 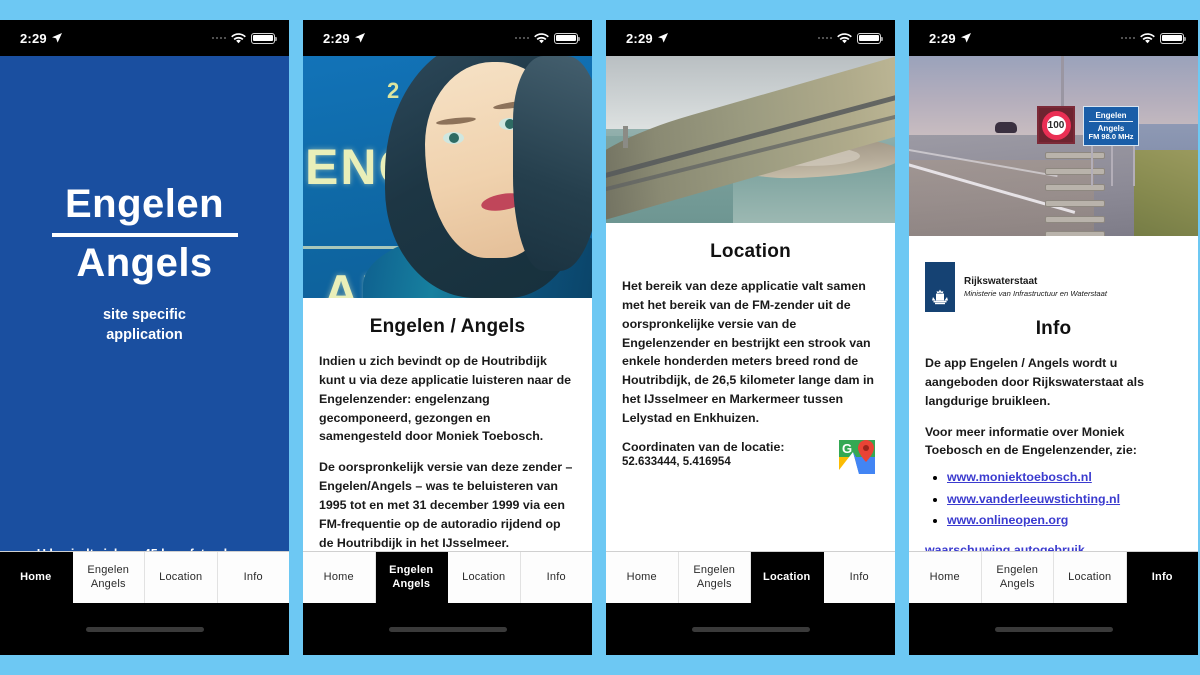 I want to click on page-title: Location, so click(x=750, y=251).